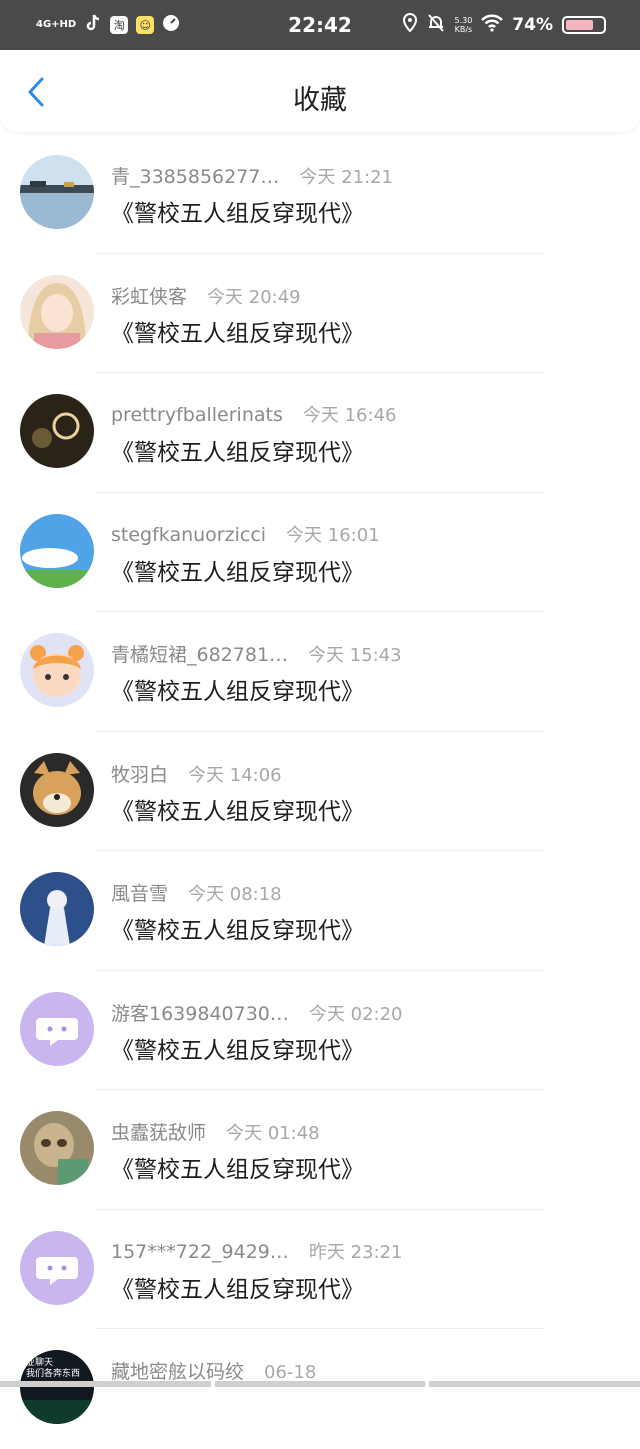  I want to click on timestamp: 06-18, so click(290, 1372).